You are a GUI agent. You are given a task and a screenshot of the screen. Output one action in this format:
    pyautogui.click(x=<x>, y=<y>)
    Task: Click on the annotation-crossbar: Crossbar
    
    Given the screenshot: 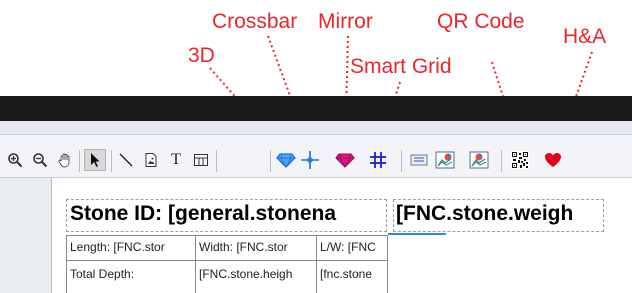 What is the action you would take?
    pyautogui.click(x=255, y=21)
    